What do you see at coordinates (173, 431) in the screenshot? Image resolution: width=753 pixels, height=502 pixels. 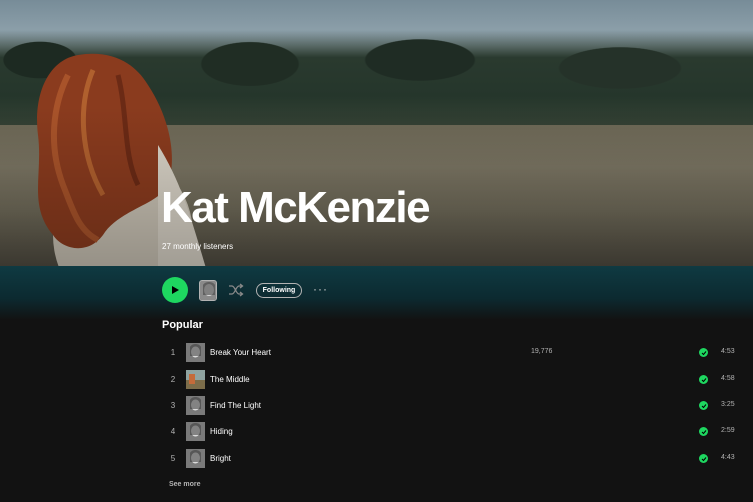 I see `track-number: 4` at bounding box center [173, 431].